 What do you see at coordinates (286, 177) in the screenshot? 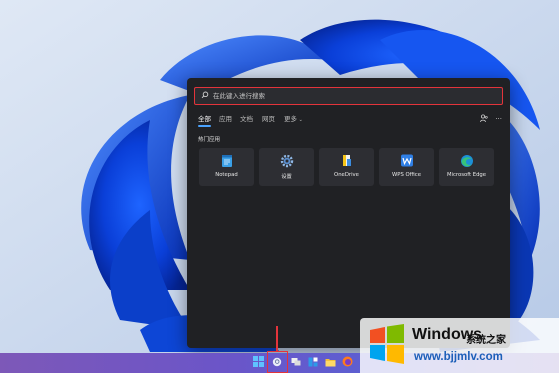
I see `app-label: 设置` at bounding box center [286, 177].